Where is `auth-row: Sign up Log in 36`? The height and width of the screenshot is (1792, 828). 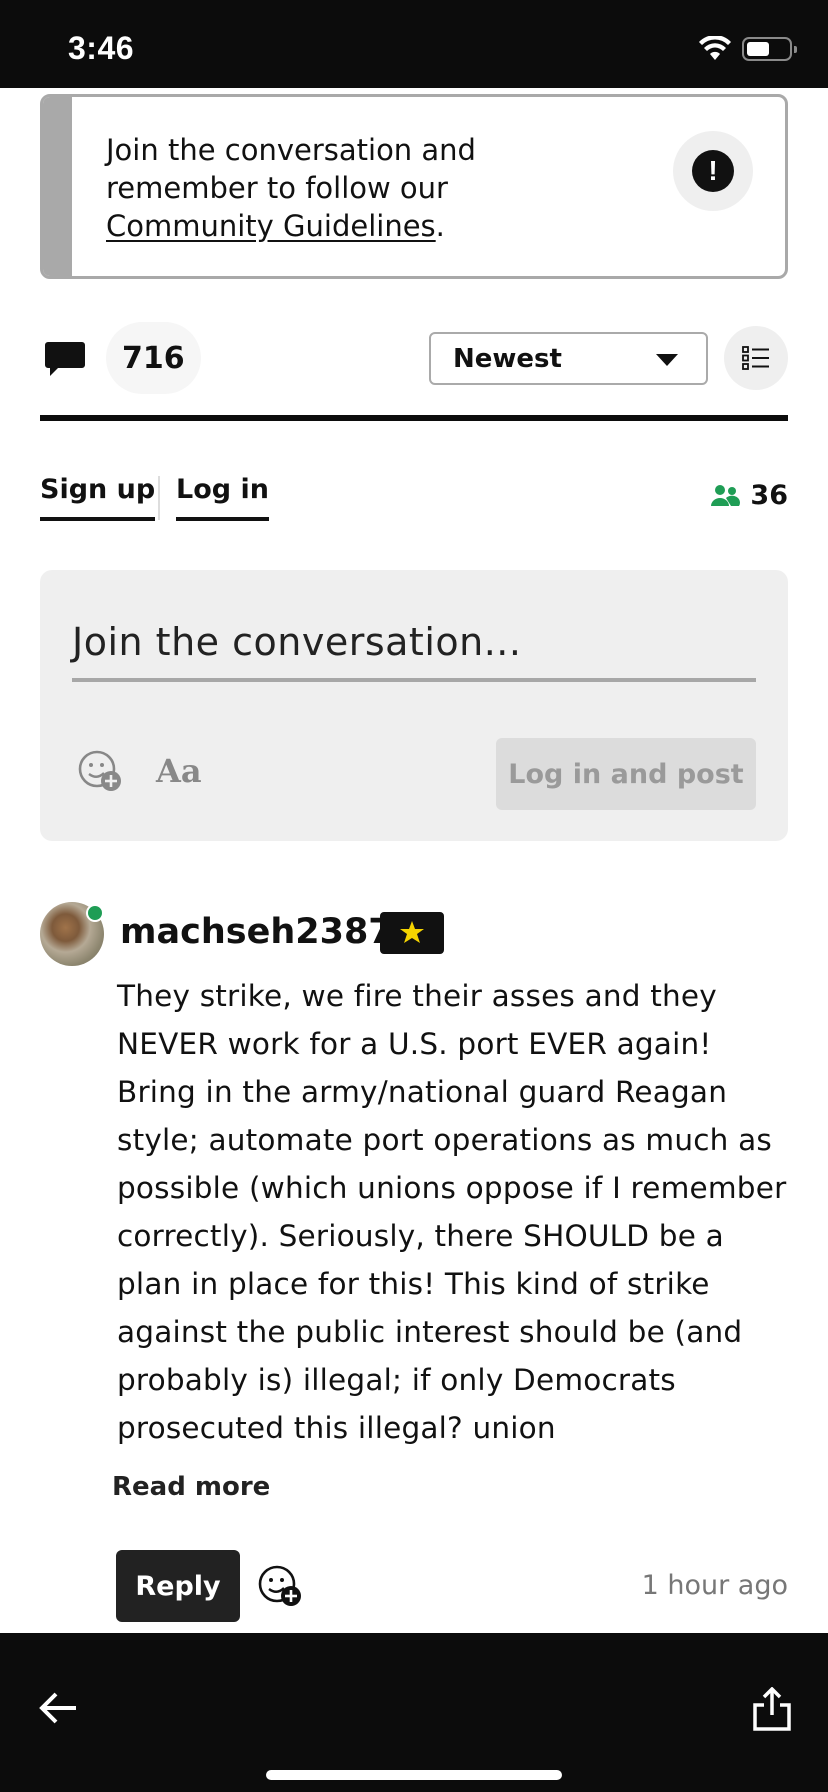 auth-row: Sign up Log in 36 is located at coordinates (414, 503).